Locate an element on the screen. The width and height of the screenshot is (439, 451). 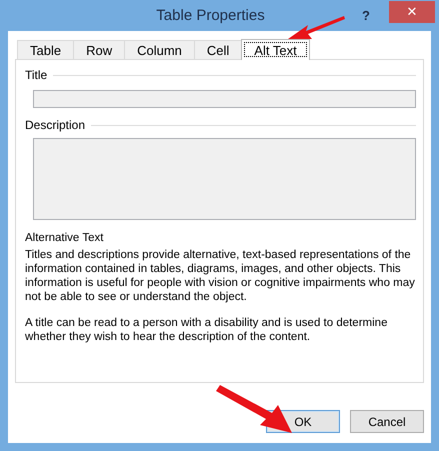
field-label: Title is located at coordinates (36, 75).